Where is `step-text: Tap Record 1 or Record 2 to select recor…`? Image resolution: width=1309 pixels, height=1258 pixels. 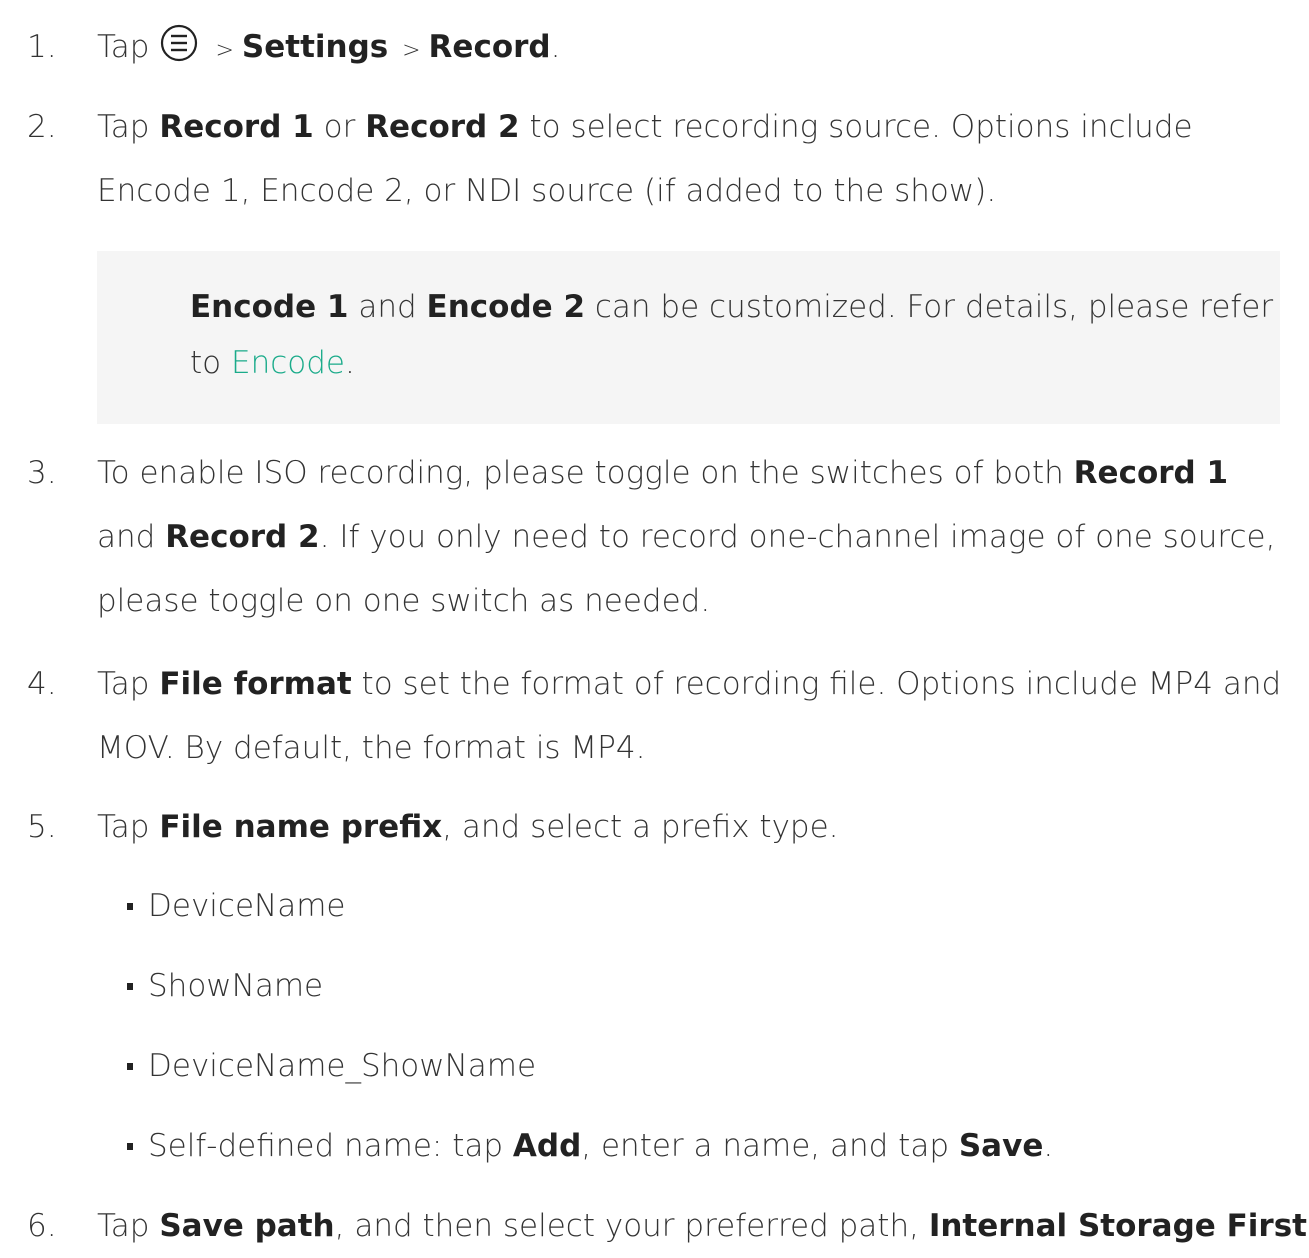
step-text: Tap Record 1 or Record 2 to select recor… is located at coordinates (645, 159).